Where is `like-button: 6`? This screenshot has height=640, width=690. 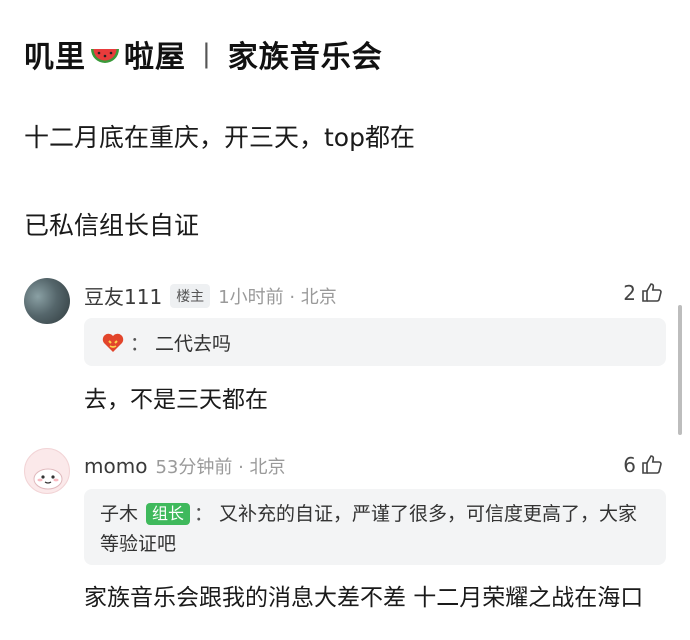 like-button: 6 is located at coordinates (643, 465).